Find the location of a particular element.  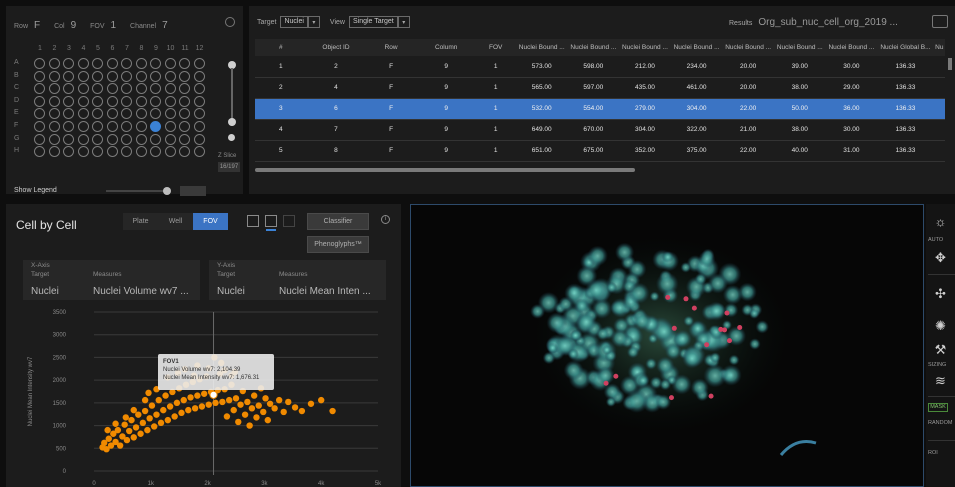

tab-well: Well is located at coordinates (175, 221).